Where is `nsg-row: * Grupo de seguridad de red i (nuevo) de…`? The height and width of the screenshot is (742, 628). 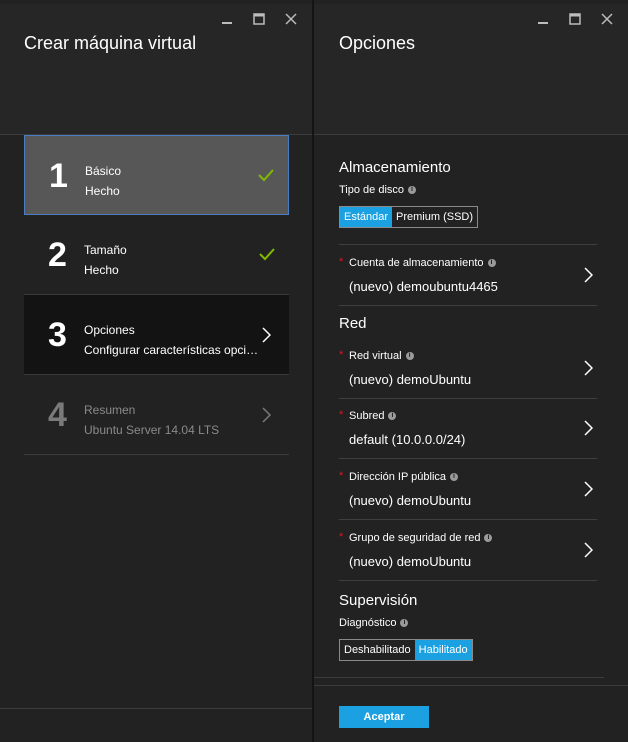
nsg-row: * Grupo de seguridad de red i (nuevo) de… is located at coordinates (468, 550).